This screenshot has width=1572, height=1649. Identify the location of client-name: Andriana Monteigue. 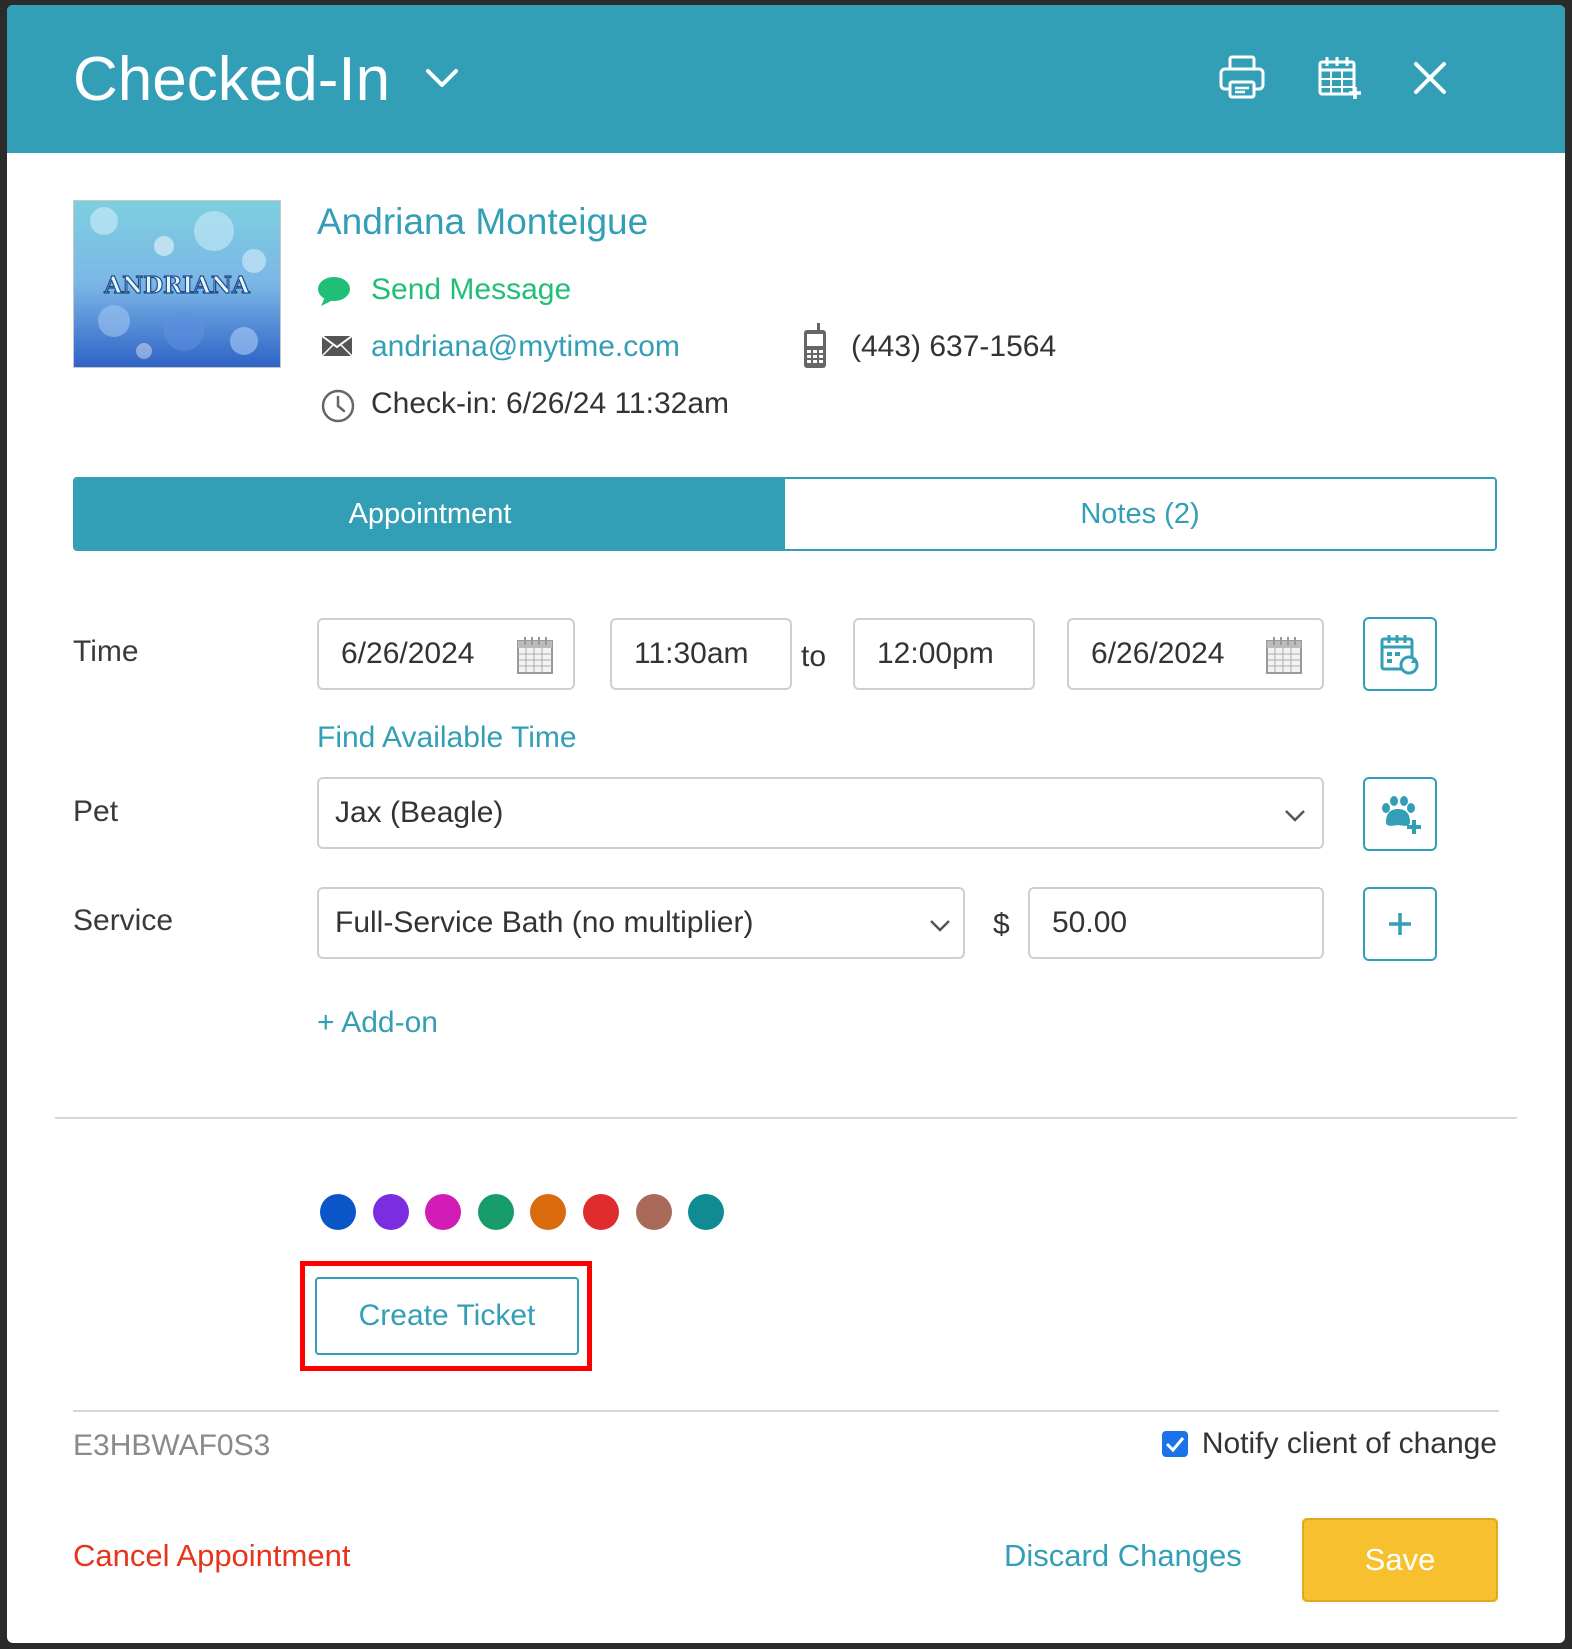
(482, 222).